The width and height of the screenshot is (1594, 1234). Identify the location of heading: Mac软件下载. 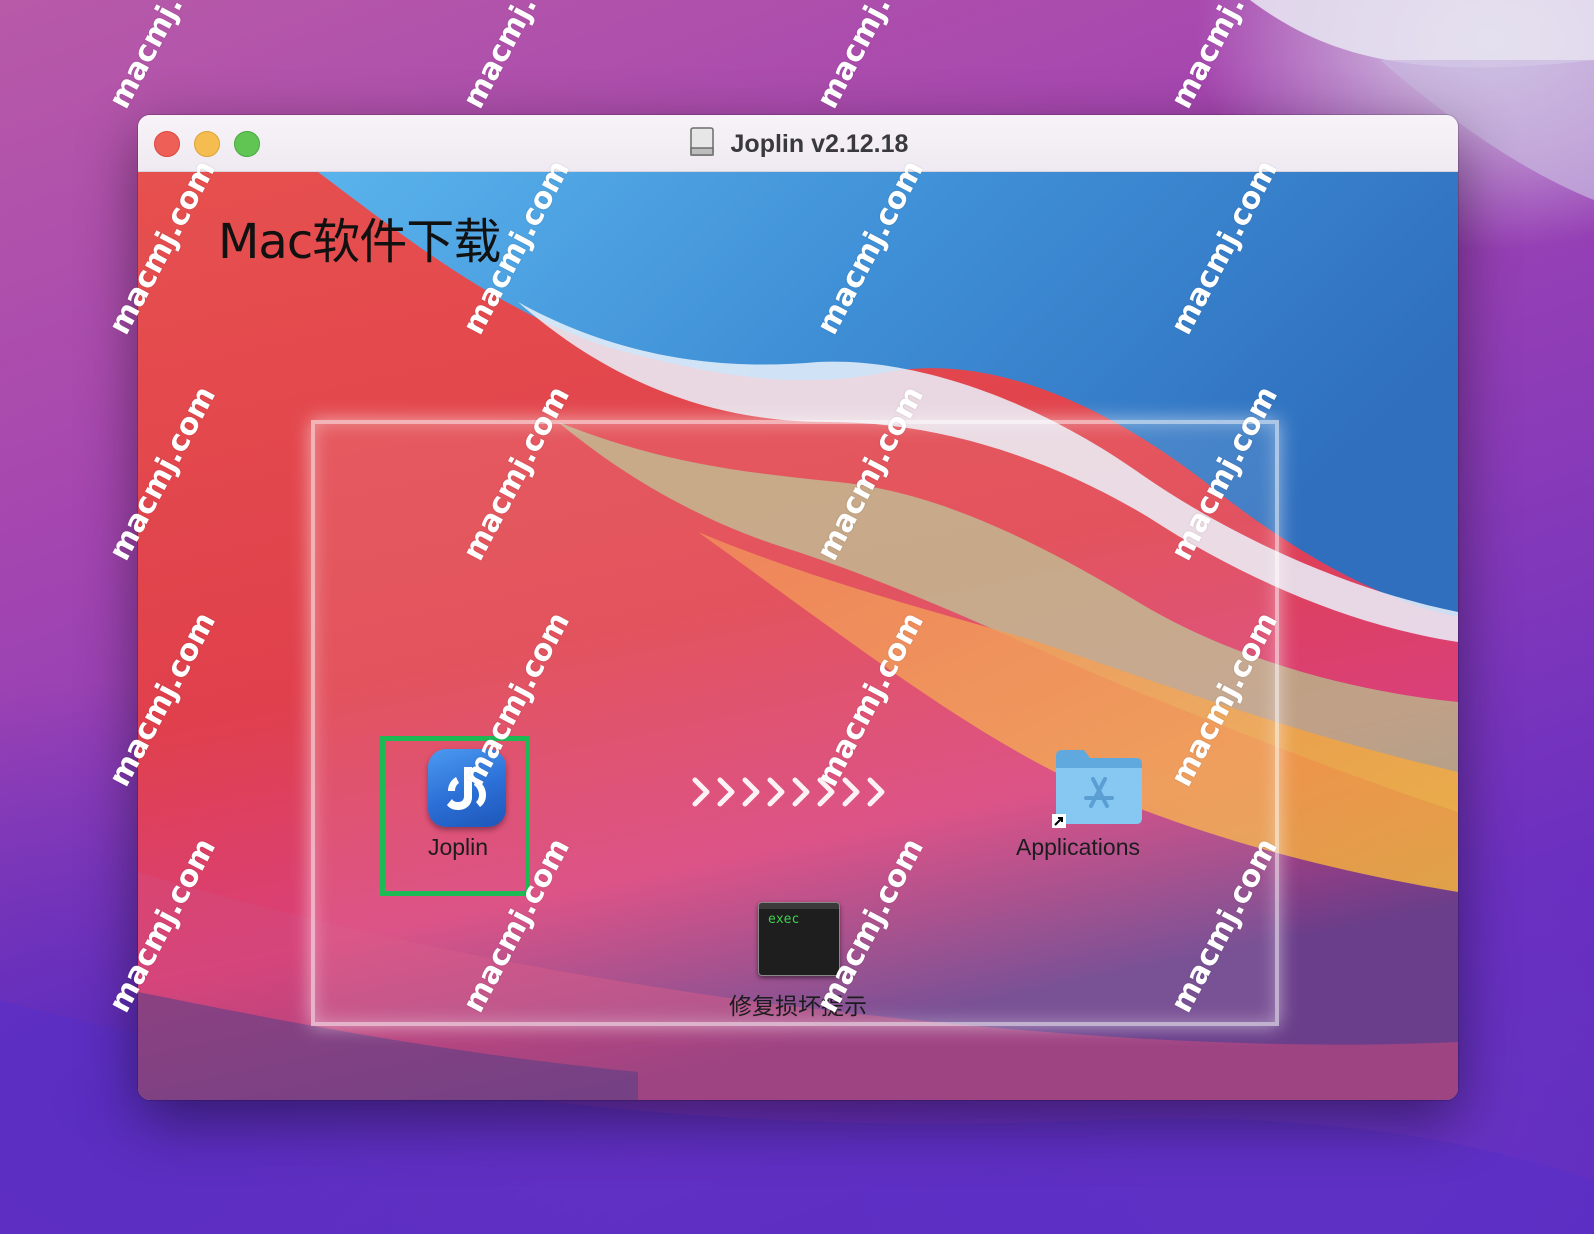
(359, 242).